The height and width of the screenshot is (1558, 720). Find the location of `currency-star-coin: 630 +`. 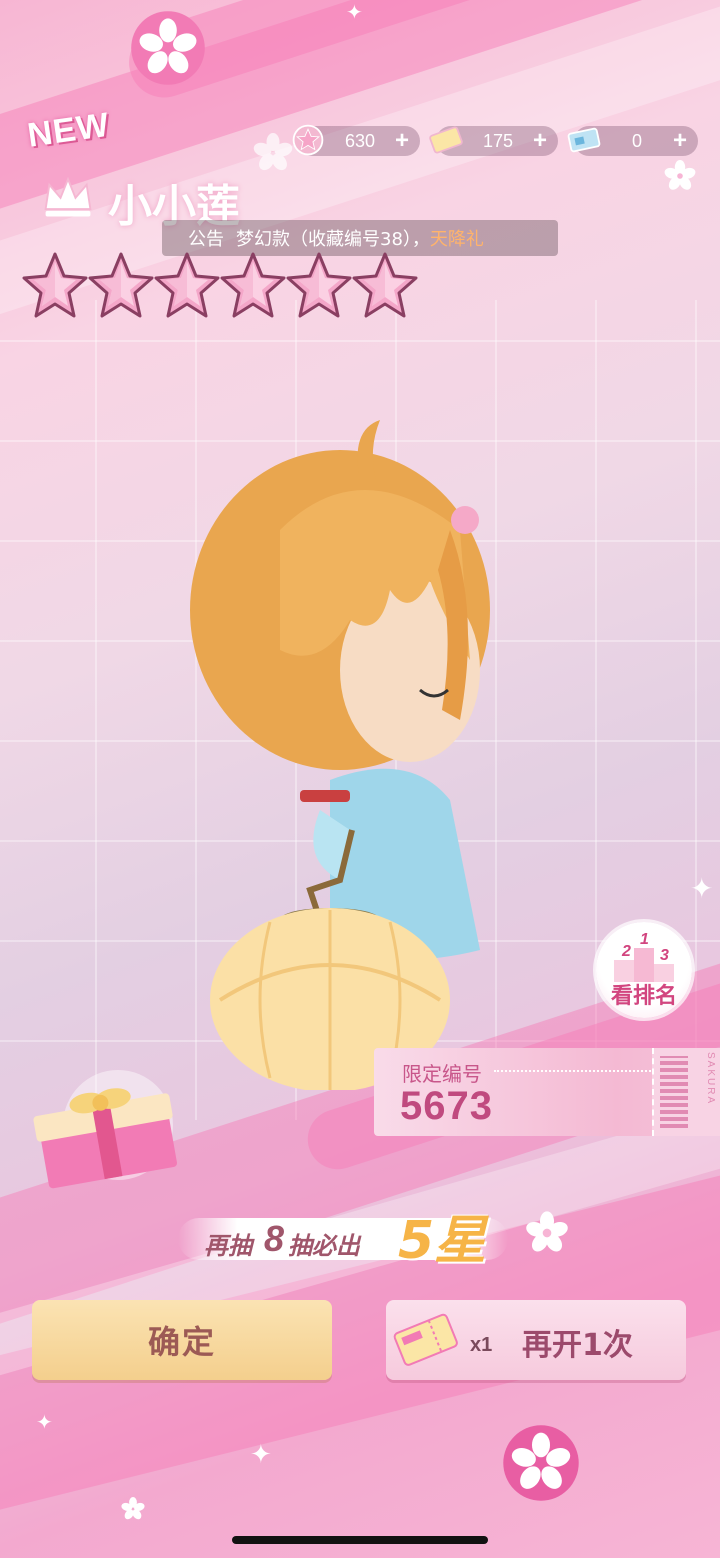

currency-star-coin: 630 + is located at coordinates (356, 140).